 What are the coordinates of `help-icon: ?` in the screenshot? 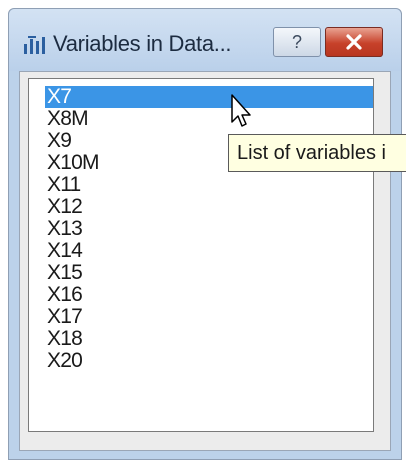 It's located at (296, 42).